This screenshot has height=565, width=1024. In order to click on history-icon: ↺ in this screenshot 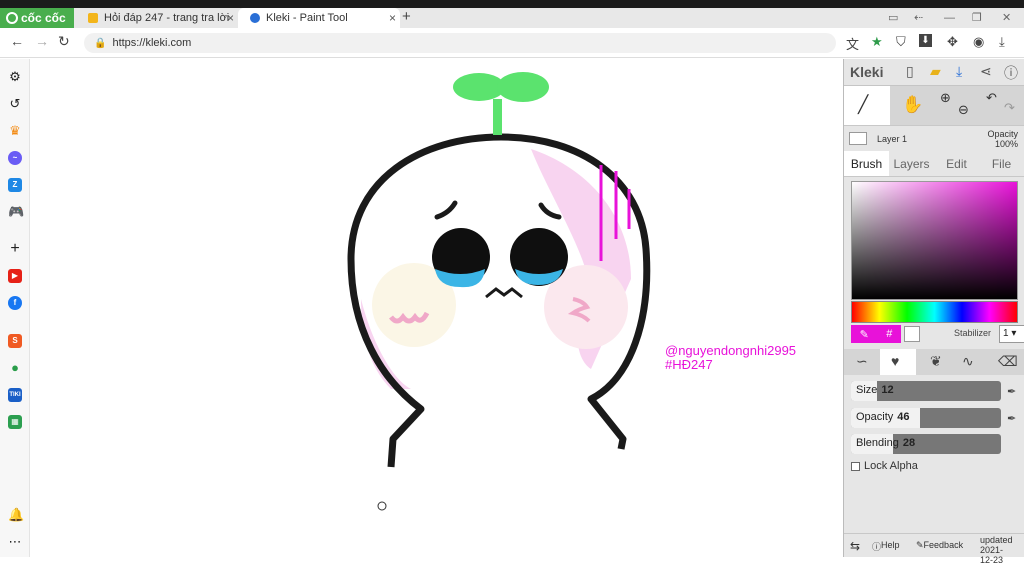, I will do `click(15, 104)`.